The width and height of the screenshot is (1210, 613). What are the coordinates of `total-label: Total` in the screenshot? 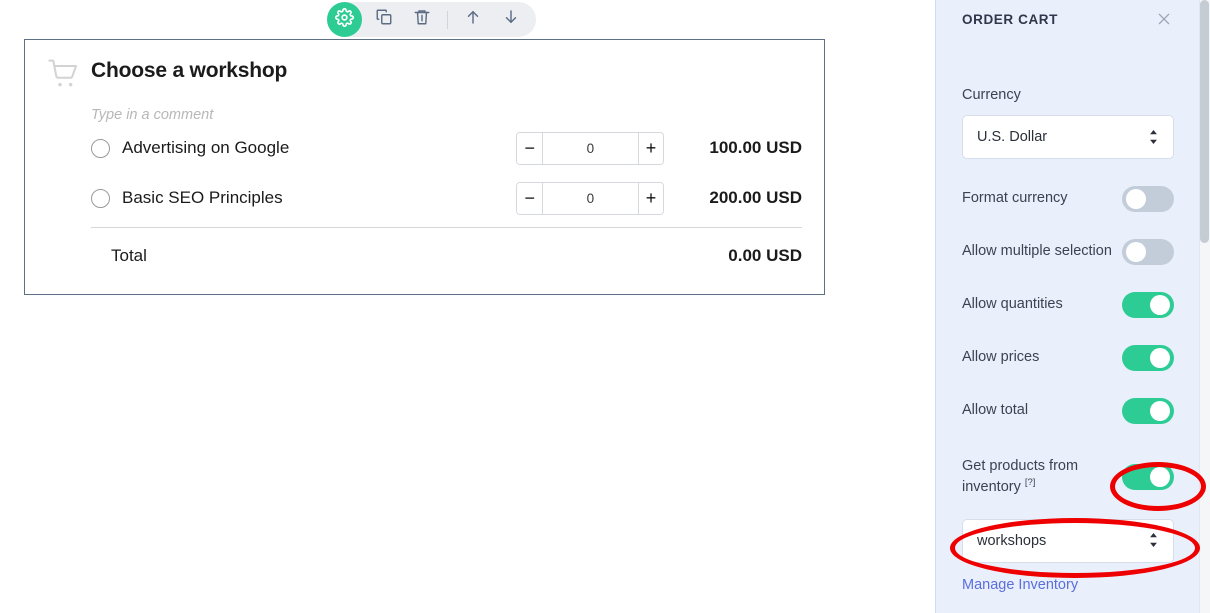 It's located at (129, 255).